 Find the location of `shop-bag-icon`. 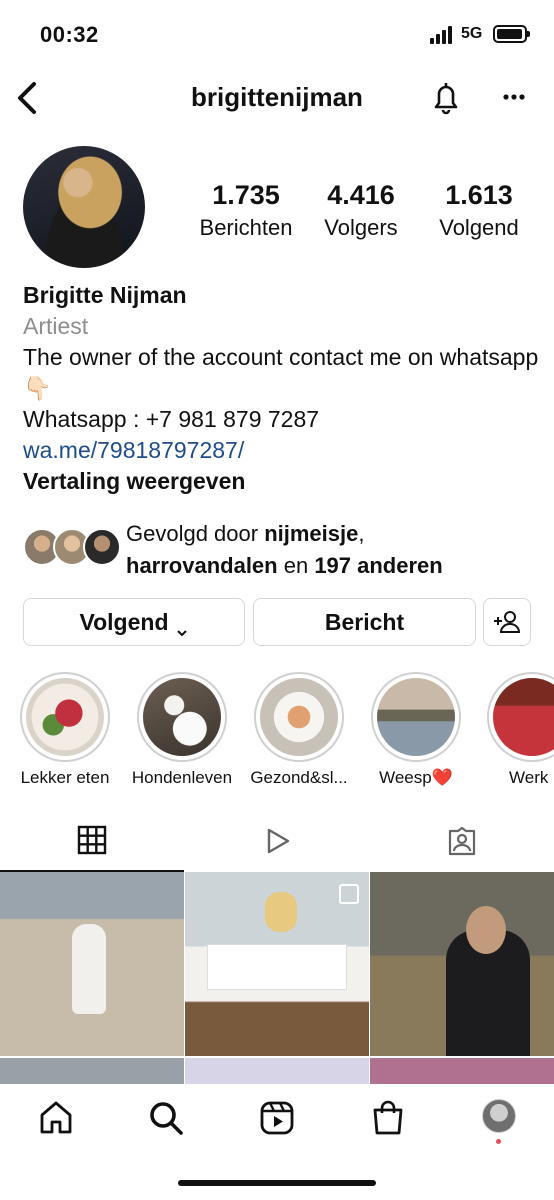

shop-bag-icon is located at coordinates (388, 1118).